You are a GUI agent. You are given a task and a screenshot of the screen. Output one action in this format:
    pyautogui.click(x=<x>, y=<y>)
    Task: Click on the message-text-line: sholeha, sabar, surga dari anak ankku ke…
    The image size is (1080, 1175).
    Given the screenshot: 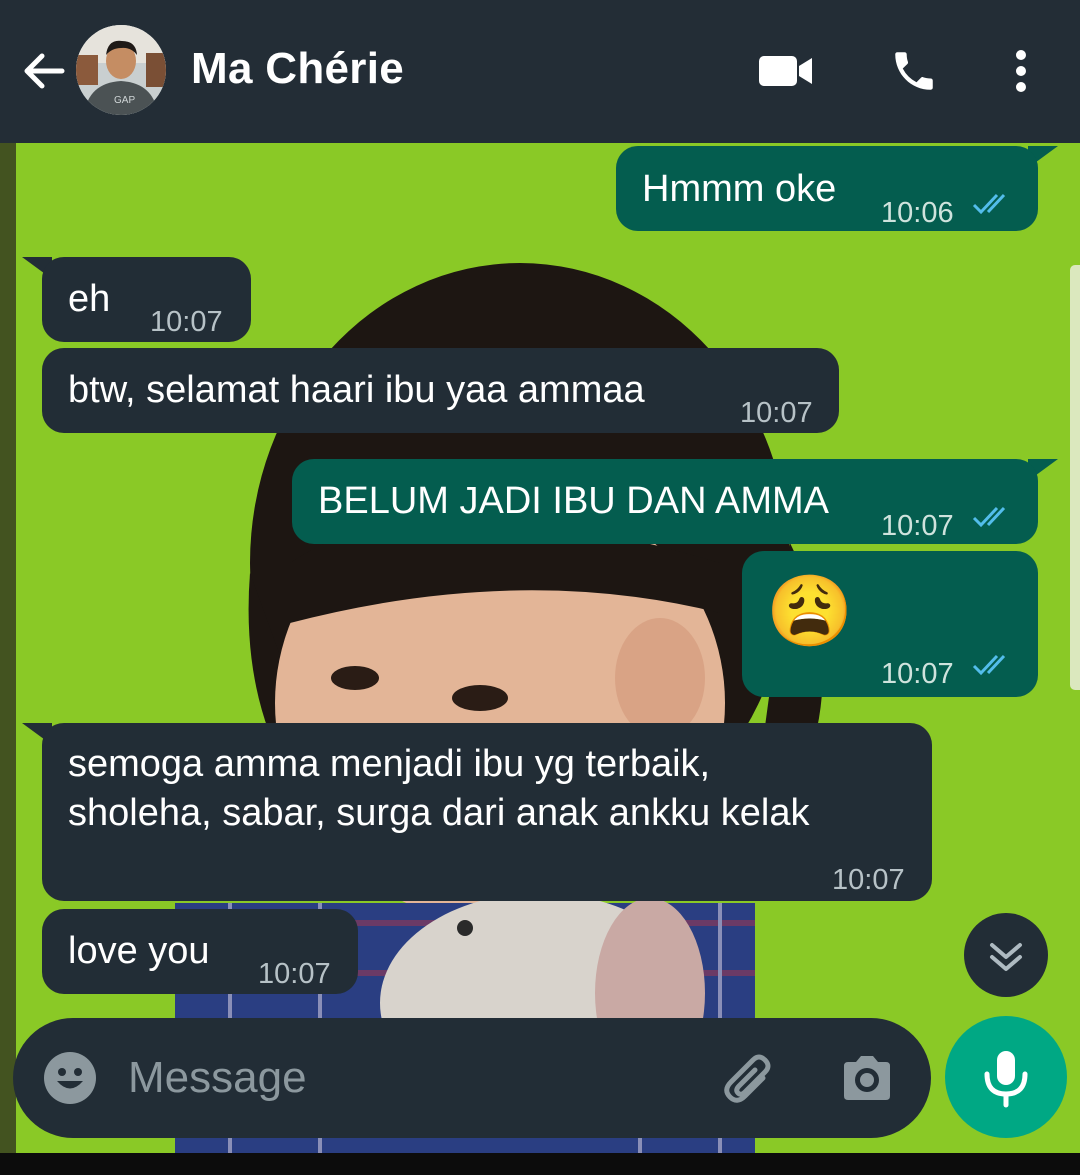 What is the action you would take?
    pyautogui.click(x=439, y=813)
    